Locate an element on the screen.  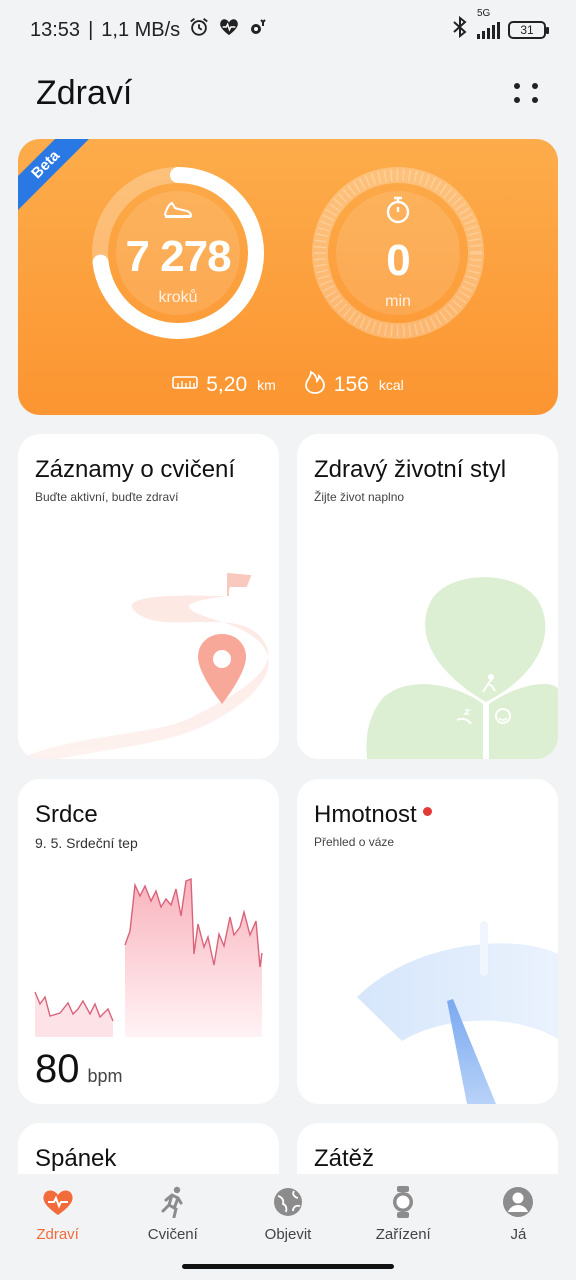
calories-unit: kcal is located at coordinates (391, 384).